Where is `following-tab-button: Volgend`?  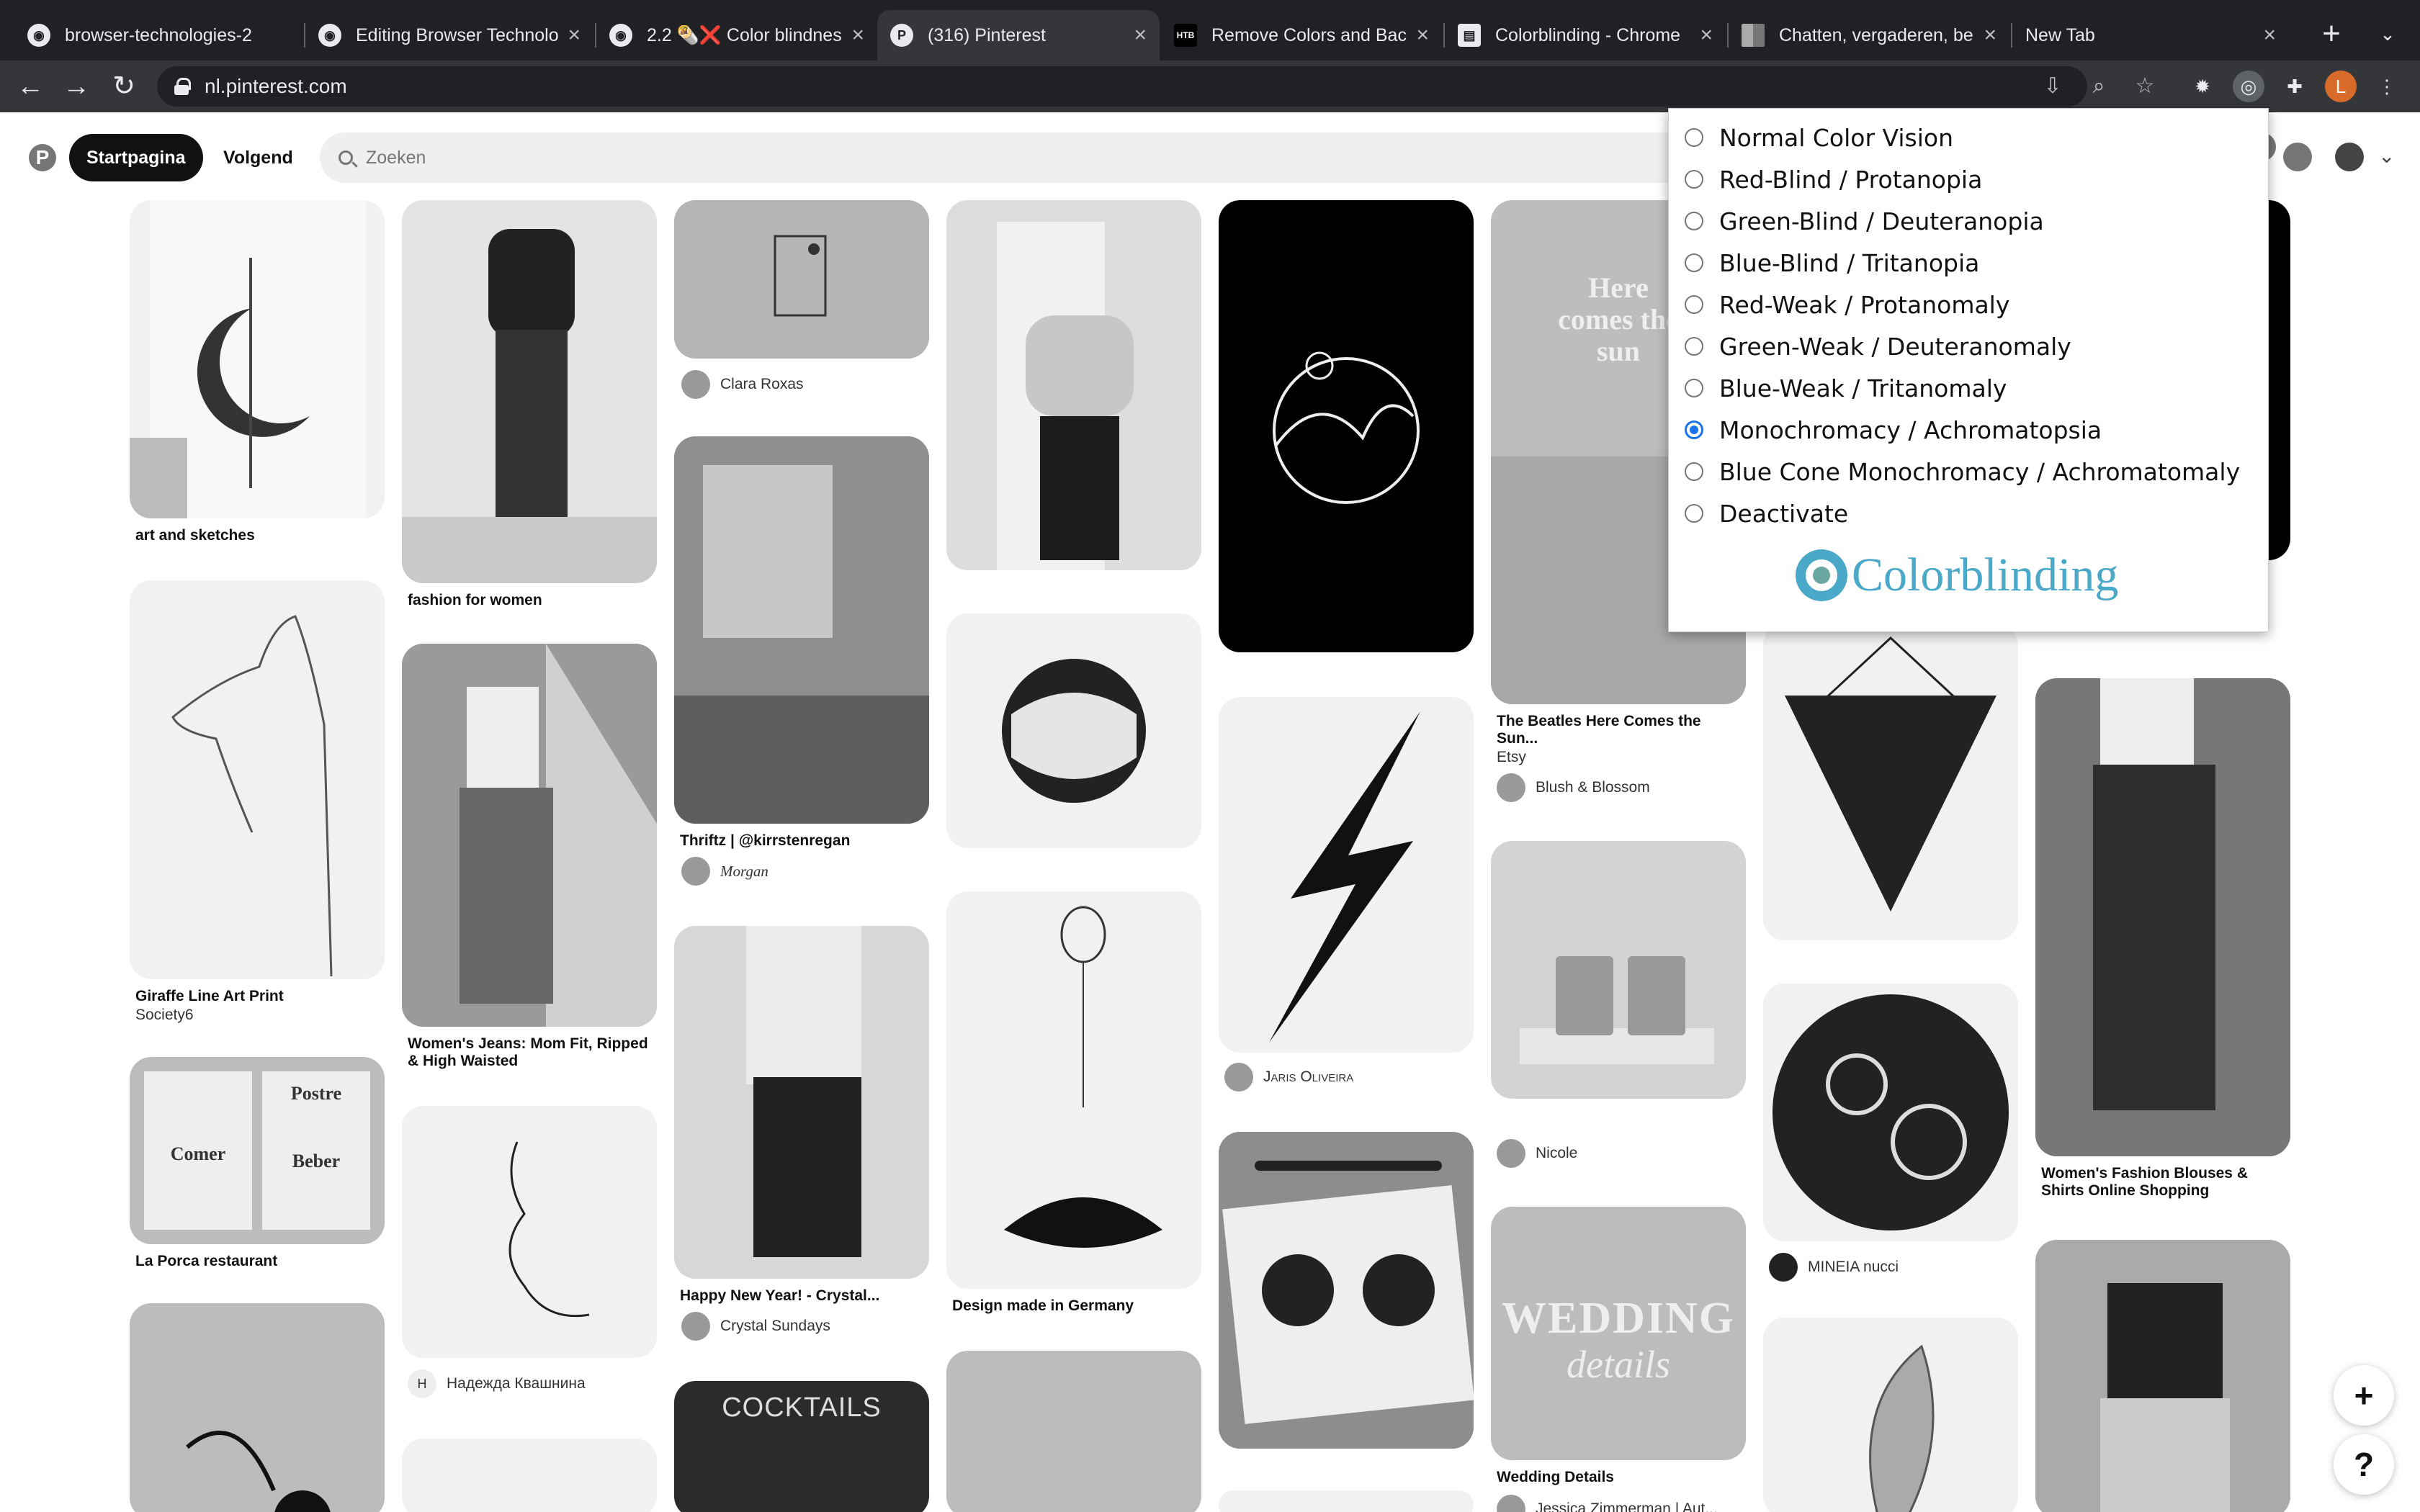
following-tab-button: Volgend is located at coordinates (258, 157).